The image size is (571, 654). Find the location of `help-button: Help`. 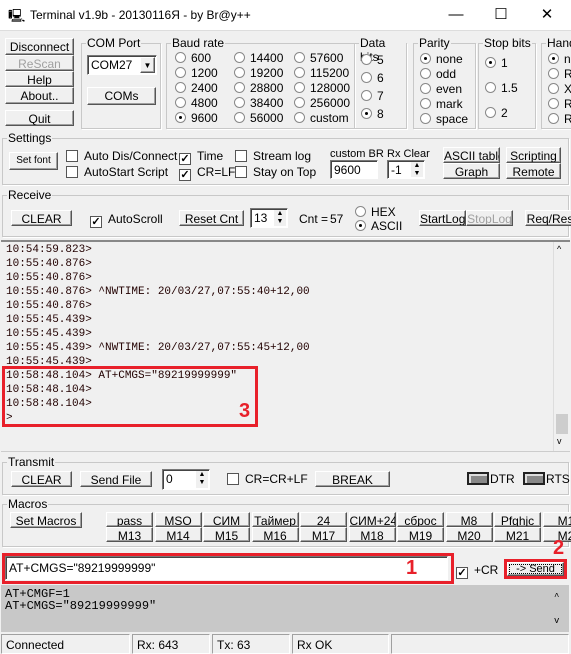

help-button: Help is located at coordinates (39, 79).